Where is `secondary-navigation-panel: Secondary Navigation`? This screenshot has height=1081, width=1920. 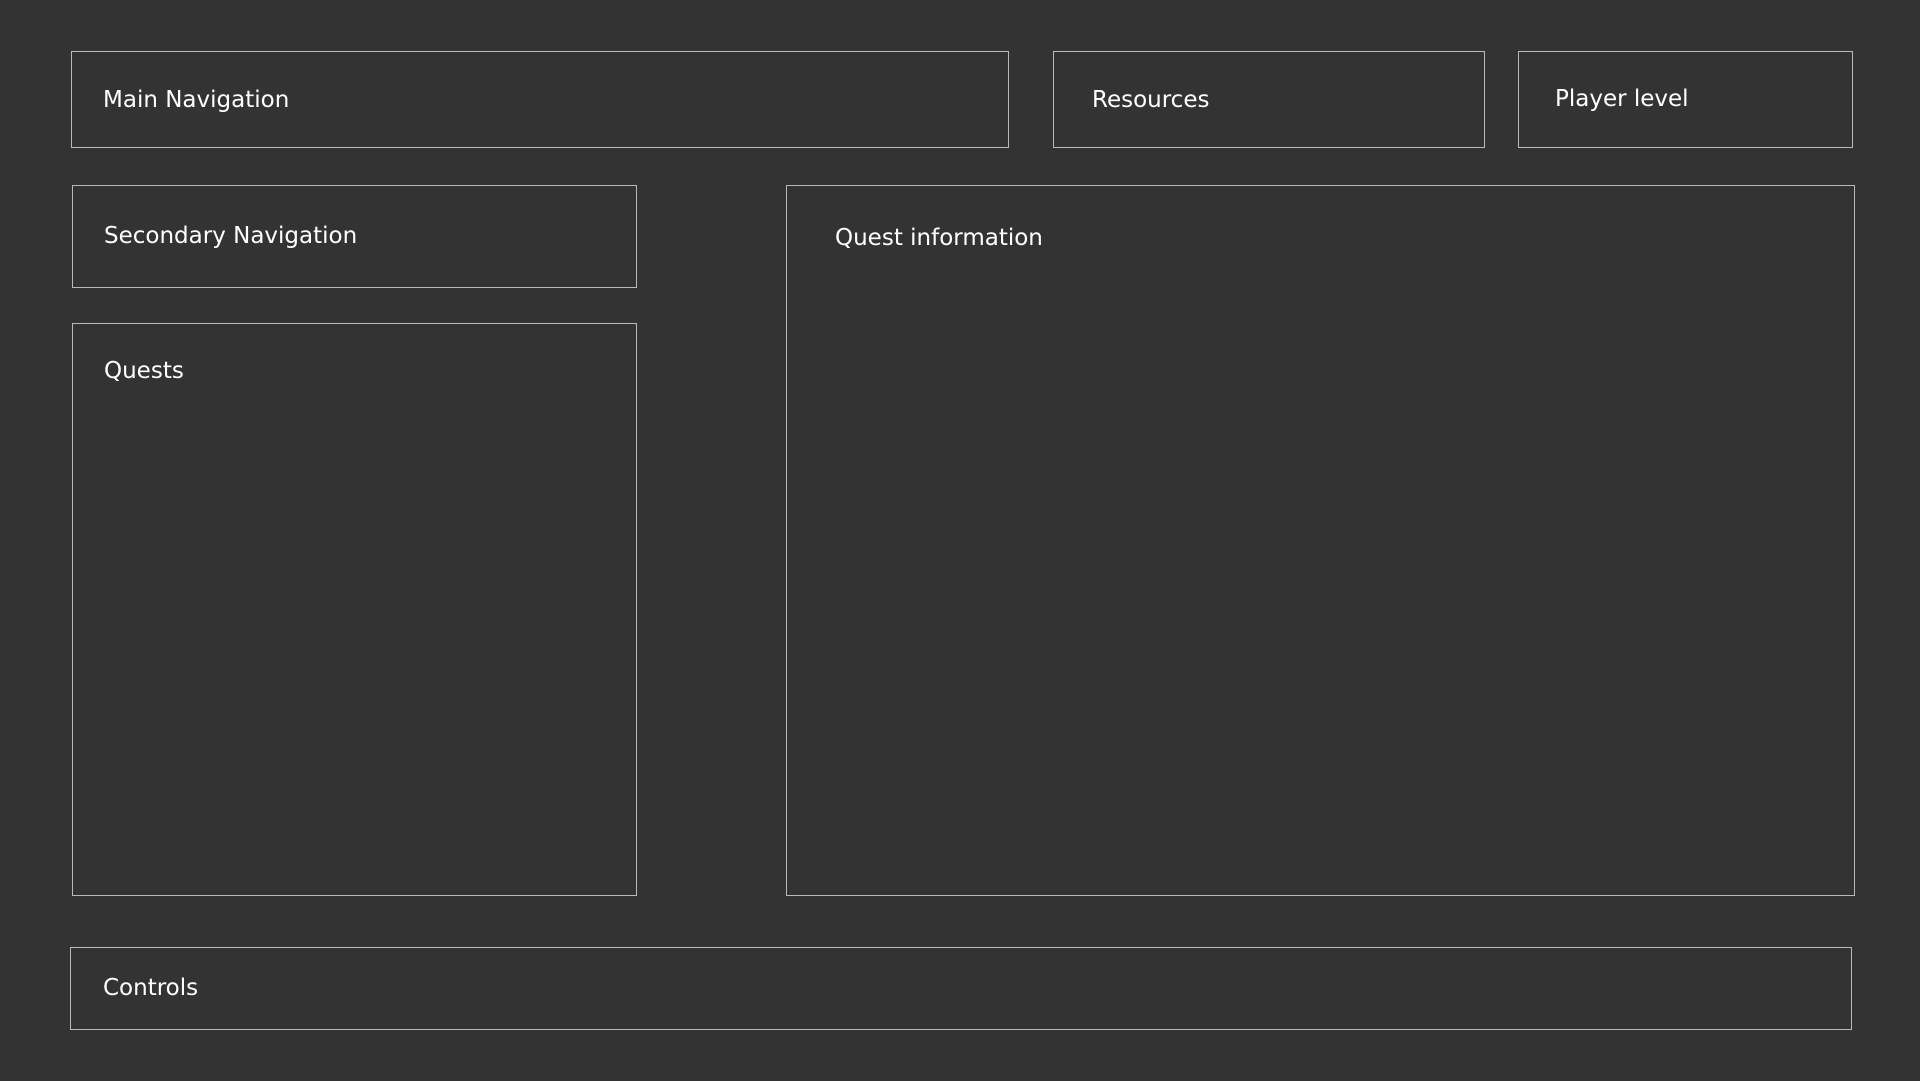
secondary-navigation-panel: Secondary Navigation is located at coordinates (354, 236).